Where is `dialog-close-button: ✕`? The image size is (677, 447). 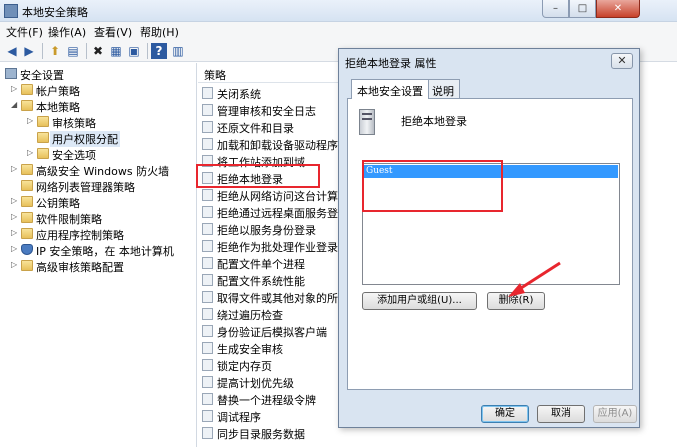
dialog-close-button: ✕ is located at coordinates (622, 61).